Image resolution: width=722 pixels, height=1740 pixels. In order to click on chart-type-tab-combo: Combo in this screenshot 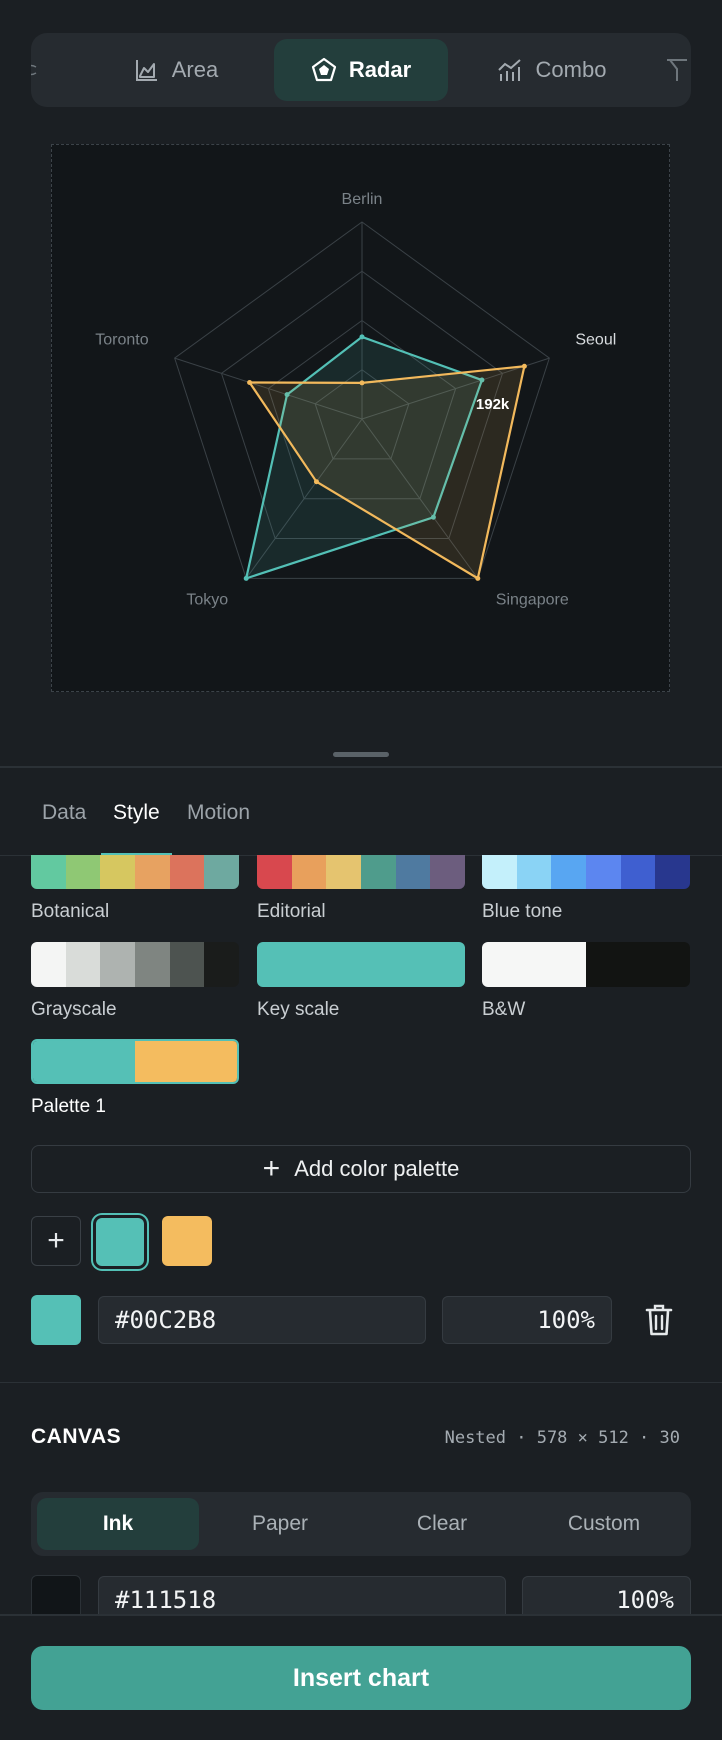, I will do `click(551, 70)`.